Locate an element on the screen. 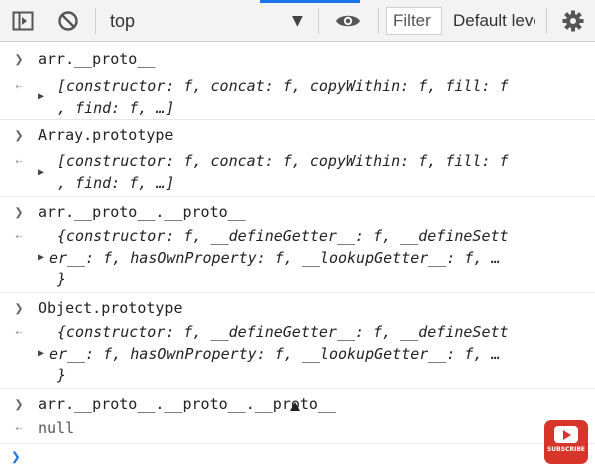 The height and width of the screenshot is (472, 595). subscribe-label: SUBSCRIBE is located at coordinates (565, 449).